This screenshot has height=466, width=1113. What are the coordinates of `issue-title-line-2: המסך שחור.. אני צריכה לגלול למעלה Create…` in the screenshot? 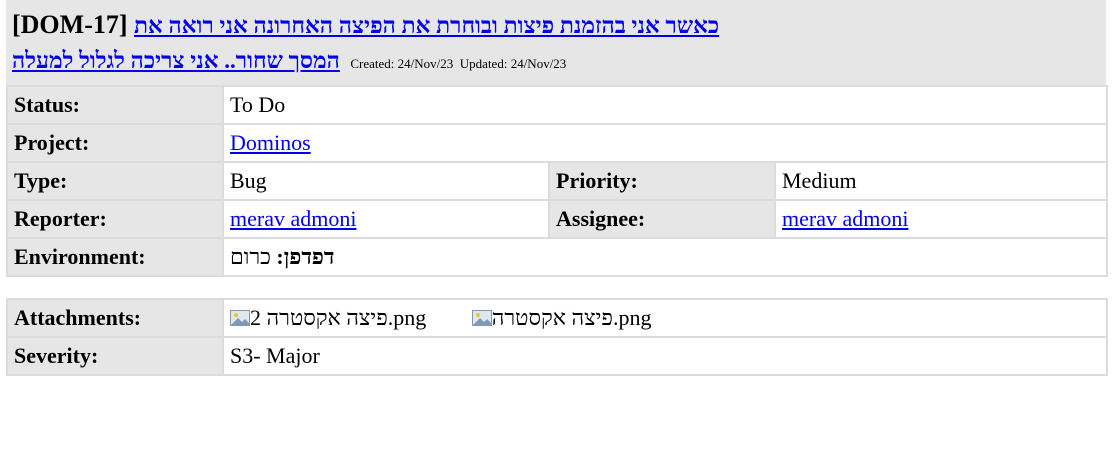 It's located at (556, 62).